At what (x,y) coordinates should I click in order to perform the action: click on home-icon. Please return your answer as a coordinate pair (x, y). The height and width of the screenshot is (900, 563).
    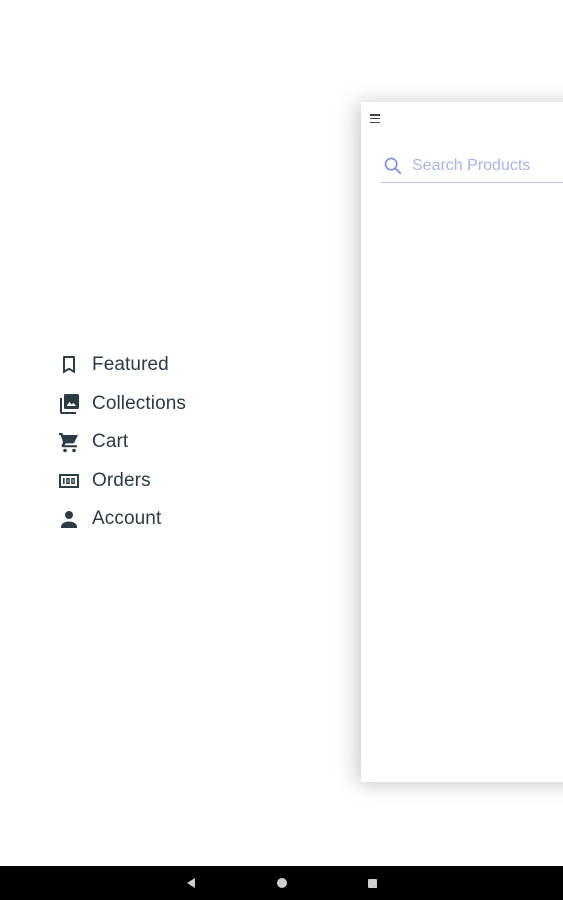
    Looking at the image, I should click on (282, 883).